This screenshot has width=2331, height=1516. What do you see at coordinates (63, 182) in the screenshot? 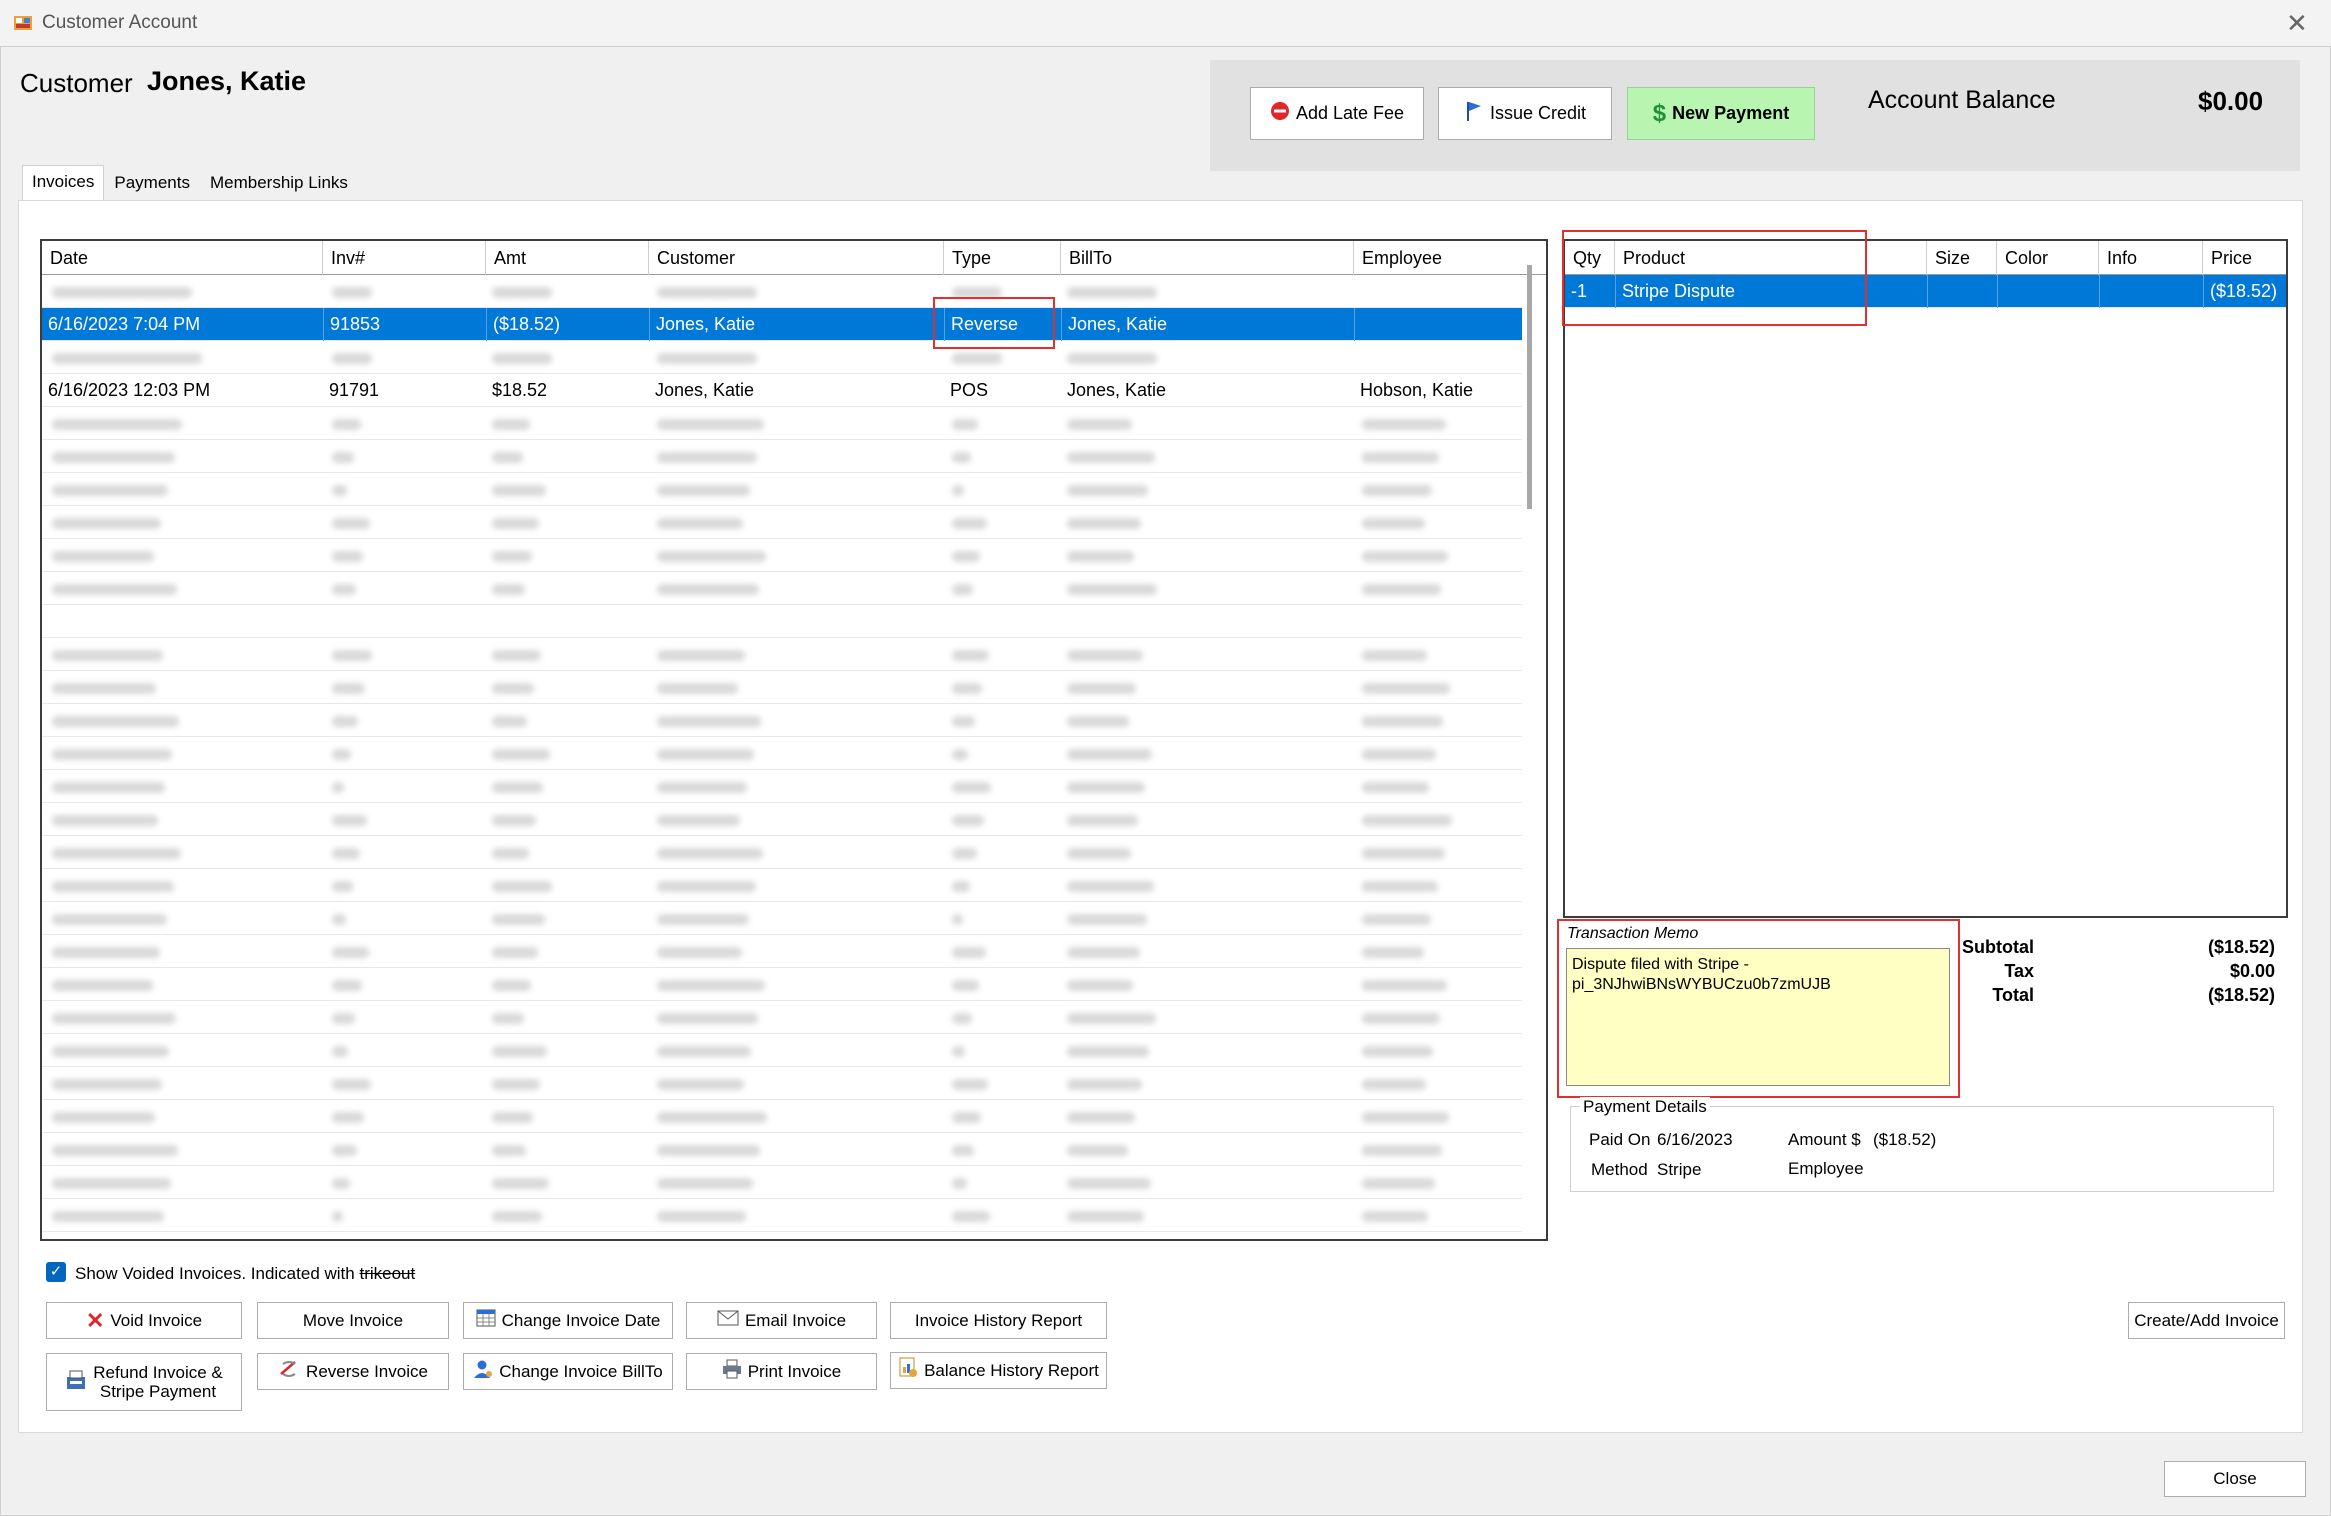
I see `tab-invoices: Invoices` at bounding box center [63, 182].